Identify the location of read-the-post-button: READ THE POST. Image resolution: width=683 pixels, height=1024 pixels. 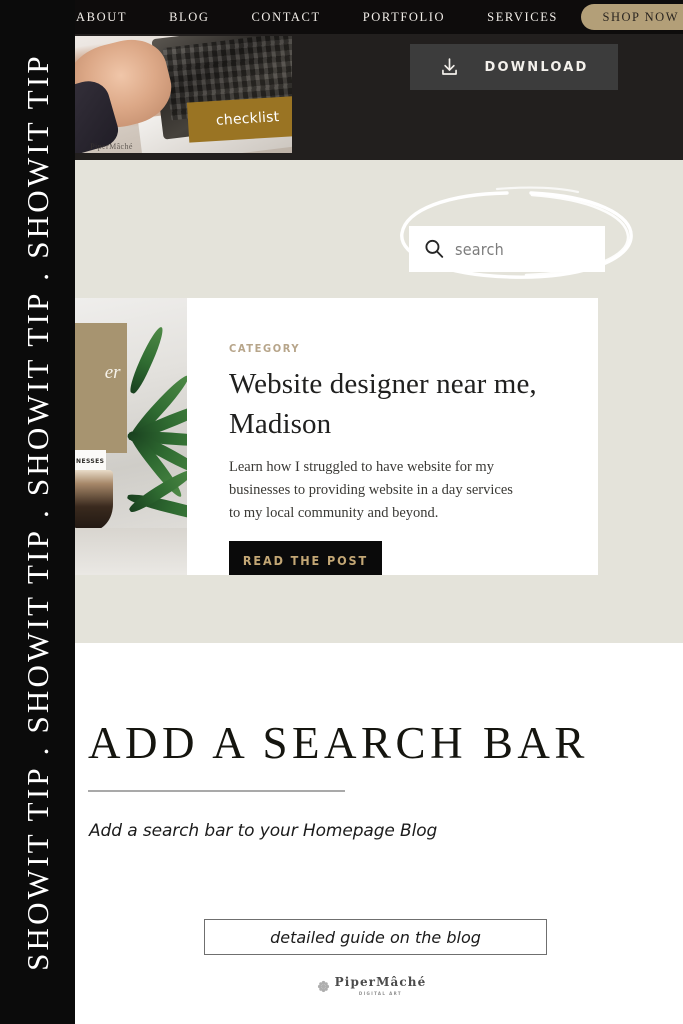
(305, 557).